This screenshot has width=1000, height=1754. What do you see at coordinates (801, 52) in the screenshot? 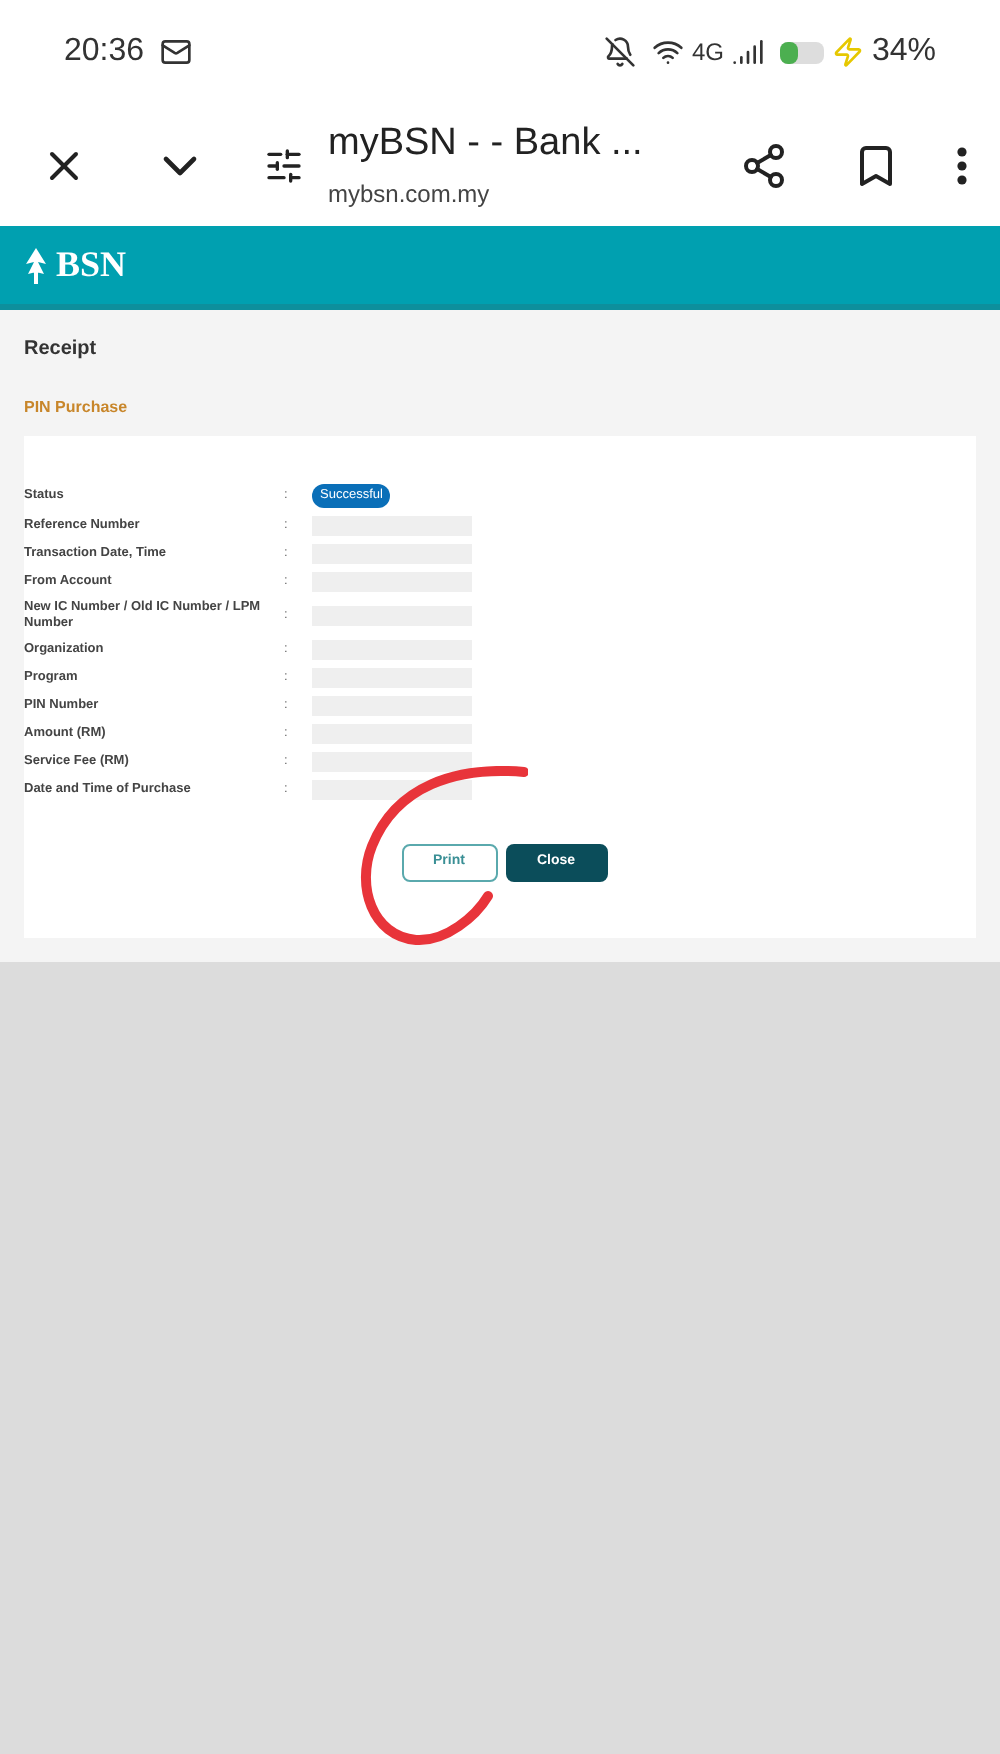
I see `battery-icon` at bounding box center [801, 52].